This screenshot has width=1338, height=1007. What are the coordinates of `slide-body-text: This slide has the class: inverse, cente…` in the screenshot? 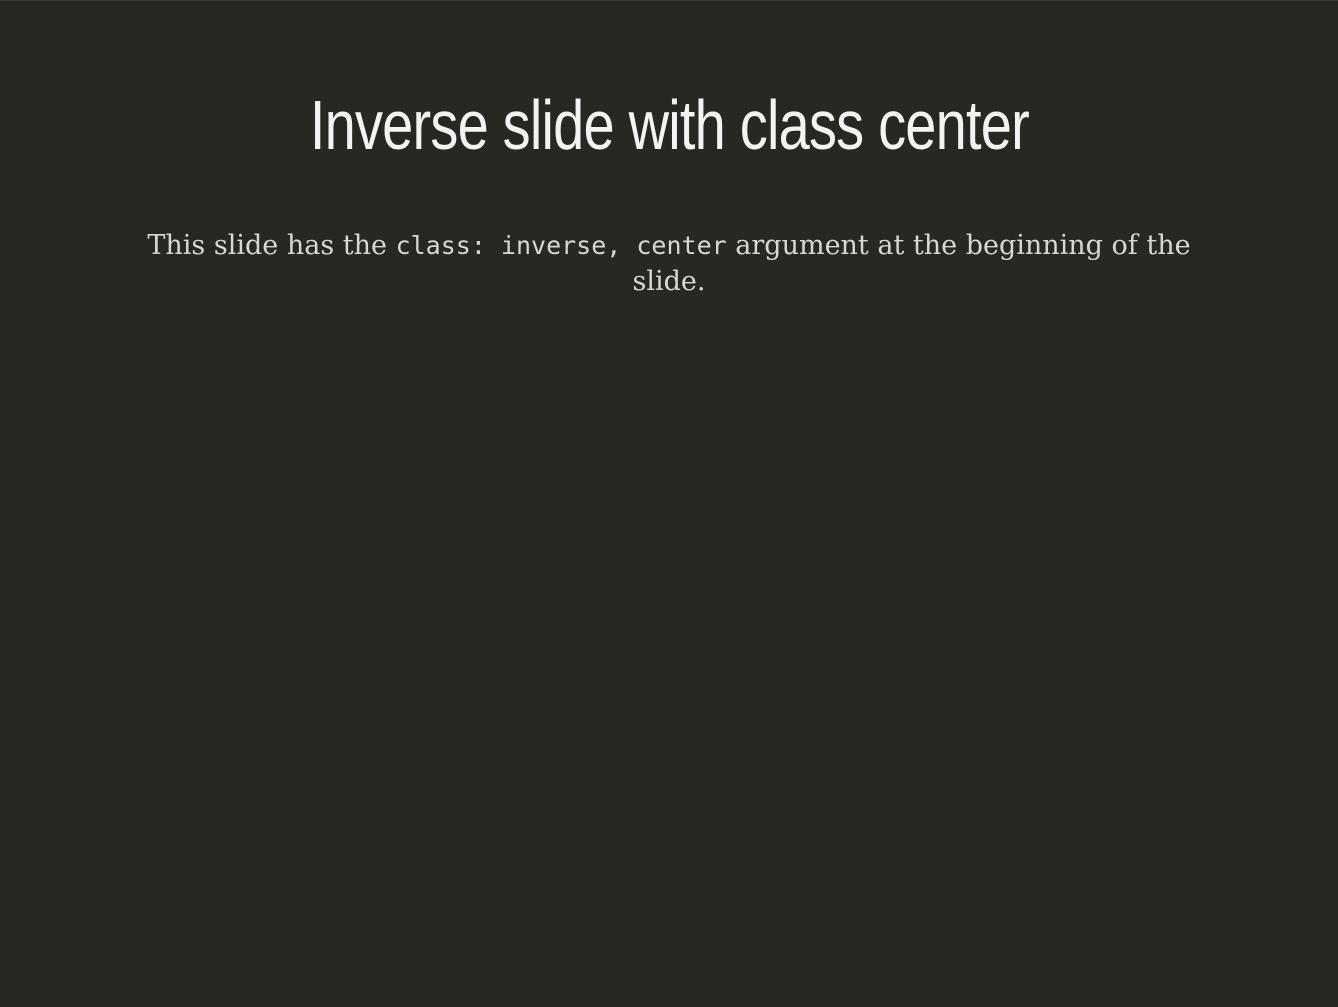 It's located at (669, 264).